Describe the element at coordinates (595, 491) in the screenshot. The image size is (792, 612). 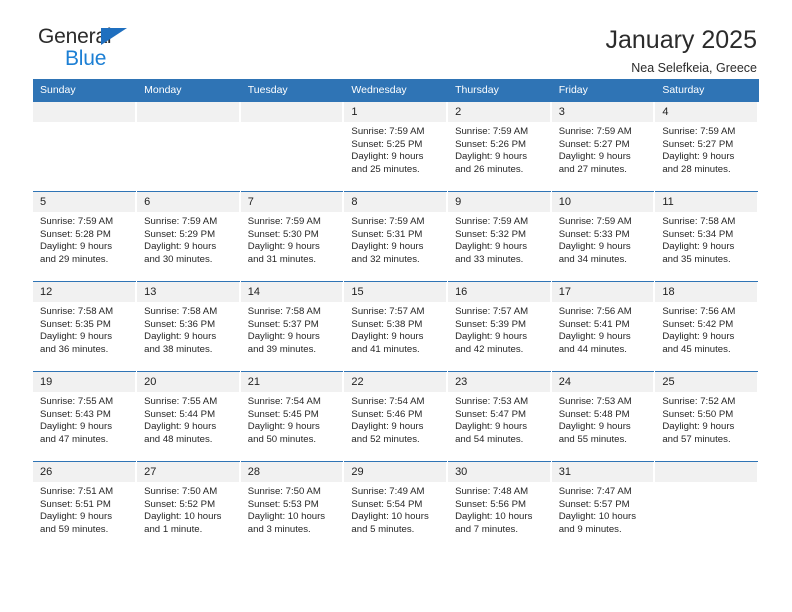
I see `sunrise-text: Sunrise: 7:47 AM` at that location.